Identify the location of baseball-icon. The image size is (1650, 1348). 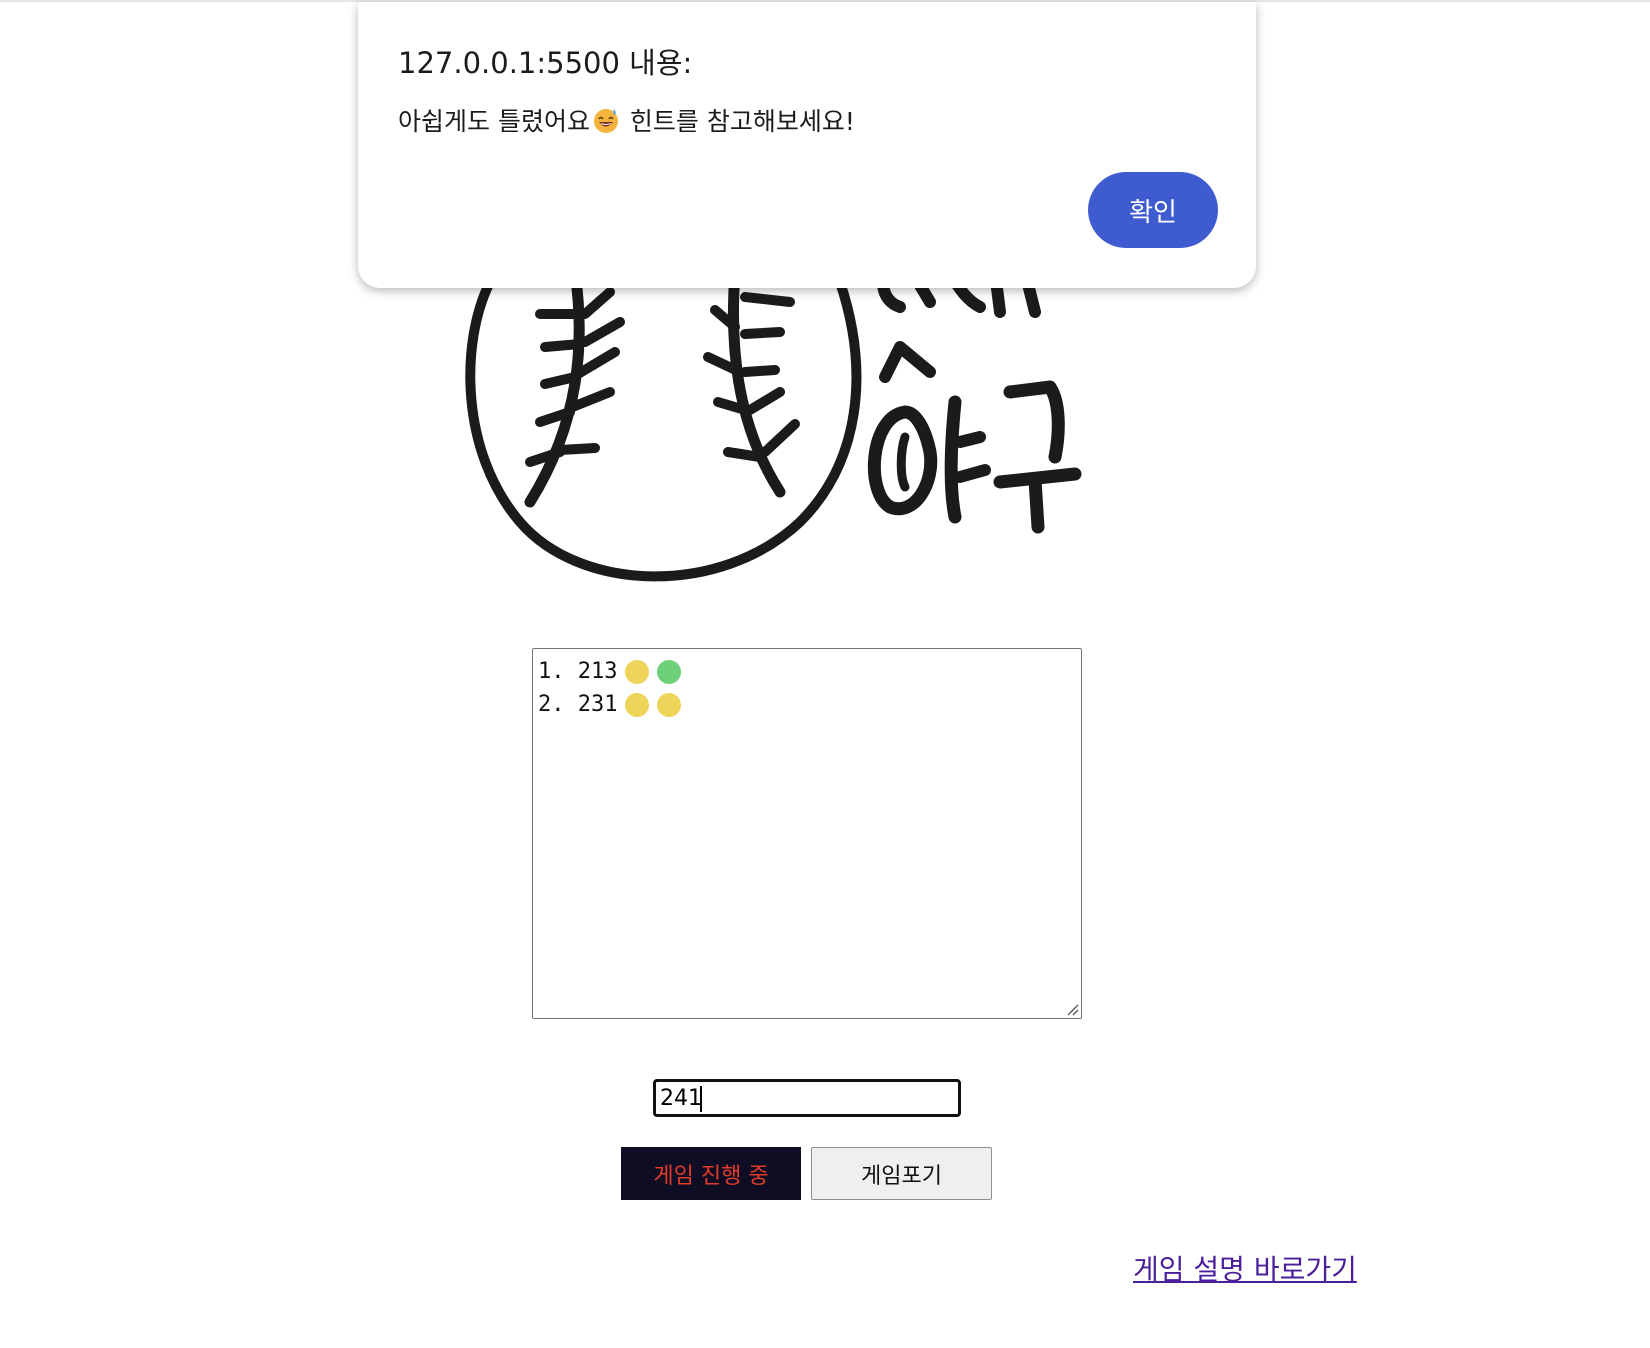
(773, 424).